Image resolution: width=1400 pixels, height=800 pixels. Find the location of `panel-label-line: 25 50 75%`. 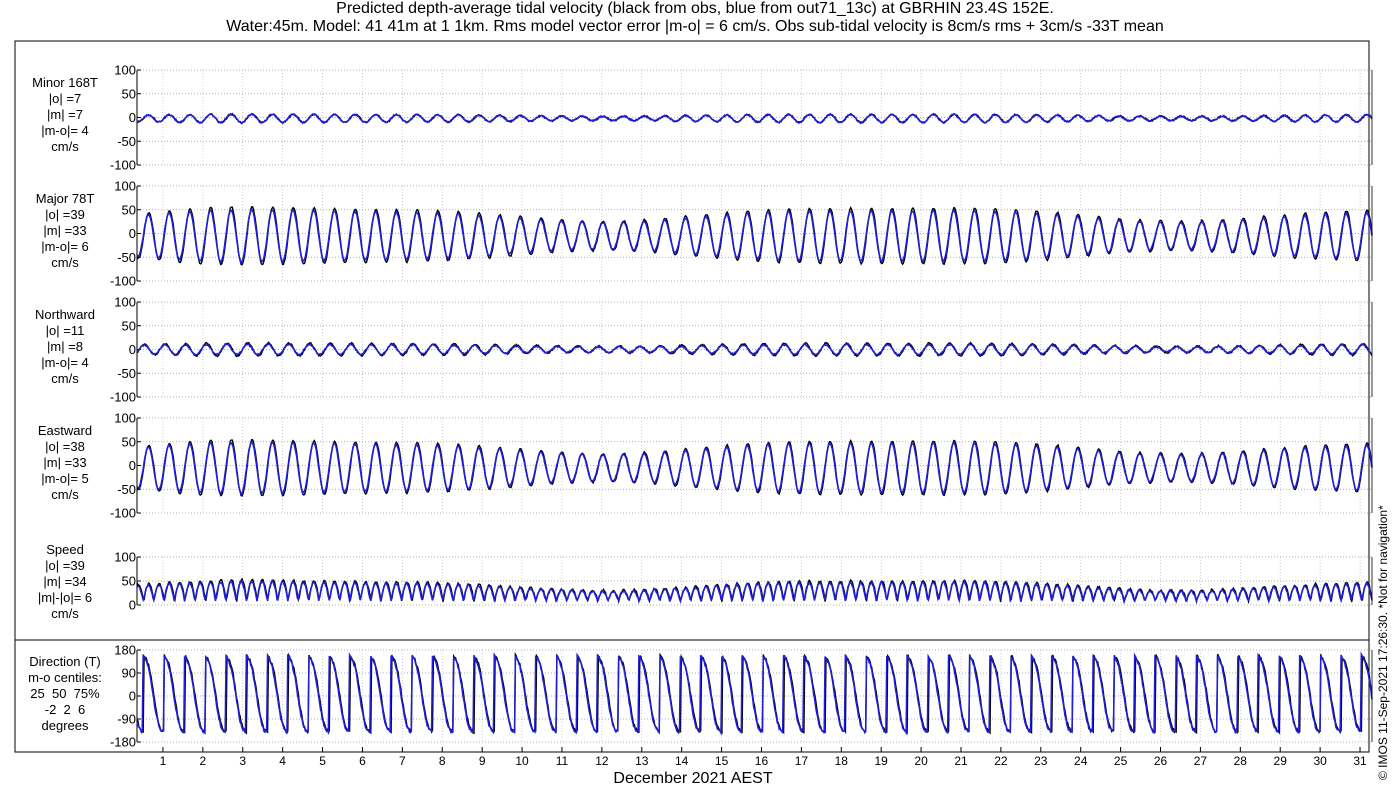

panel-label-line: 25 50 75% is located at coordinates (65, 693).